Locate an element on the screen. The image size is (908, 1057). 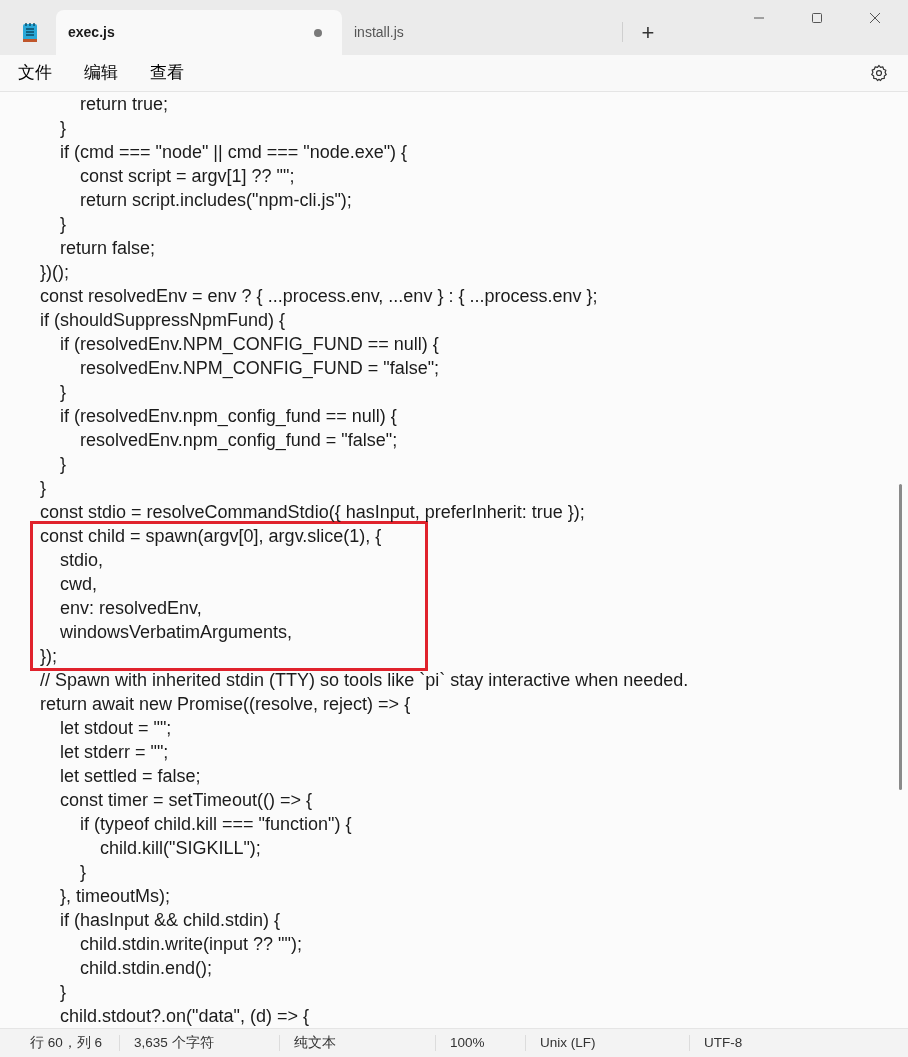
code-line: child.stdin.write(input ?? ""); is located at coordinates (191, 944).